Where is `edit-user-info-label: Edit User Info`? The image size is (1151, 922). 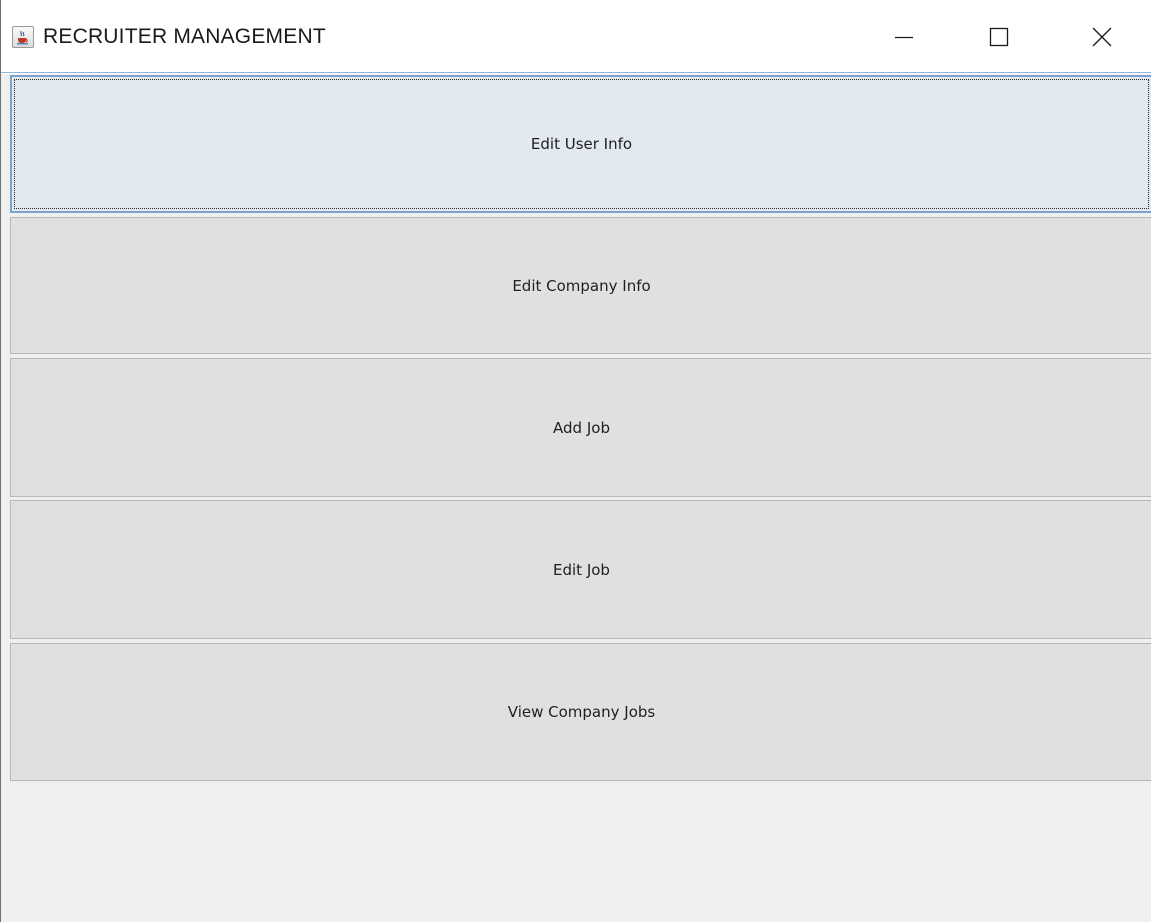
edit-user-info-label: Edit User Info is located at coordinates (581, 144).